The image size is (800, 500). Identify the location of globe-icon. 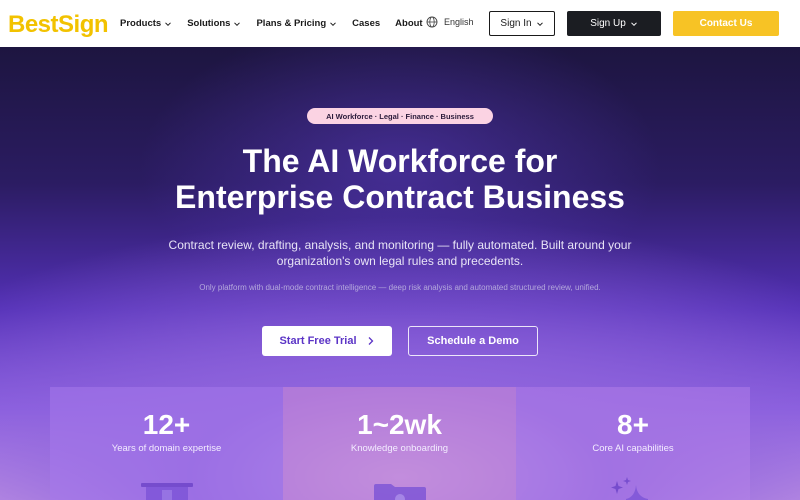
(432, 22).